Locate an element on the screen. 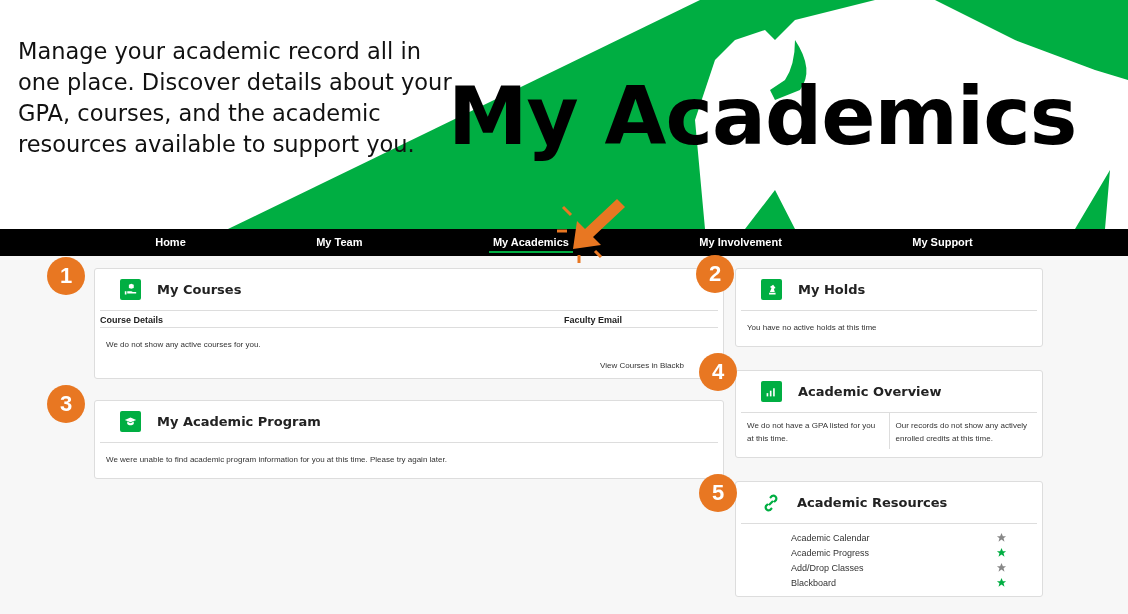 Image resolution: width=1128 pixels, height=614 pixels. card-title: My Holds is located at coordinates (832, 289).